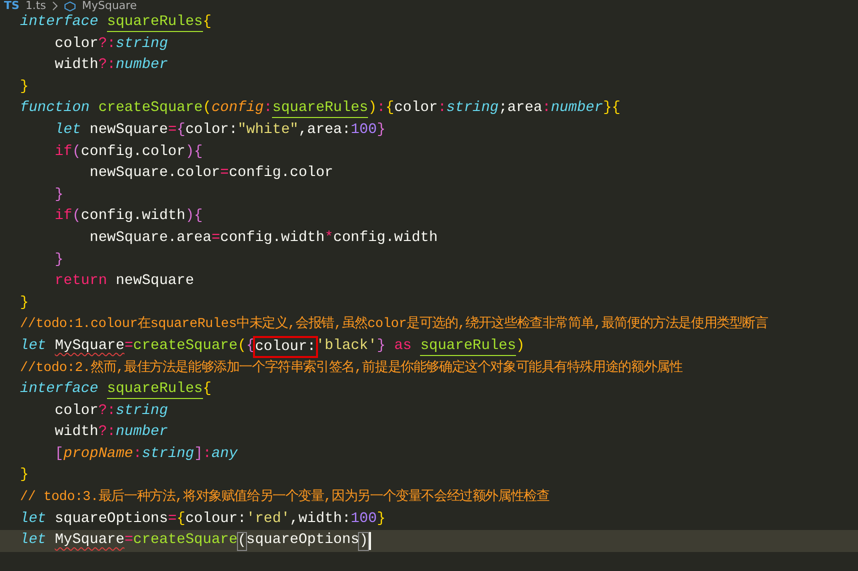  Describe the element at coordinates (129, 152) in the screenshot. I see `code-line: if(config.color){` at that location.